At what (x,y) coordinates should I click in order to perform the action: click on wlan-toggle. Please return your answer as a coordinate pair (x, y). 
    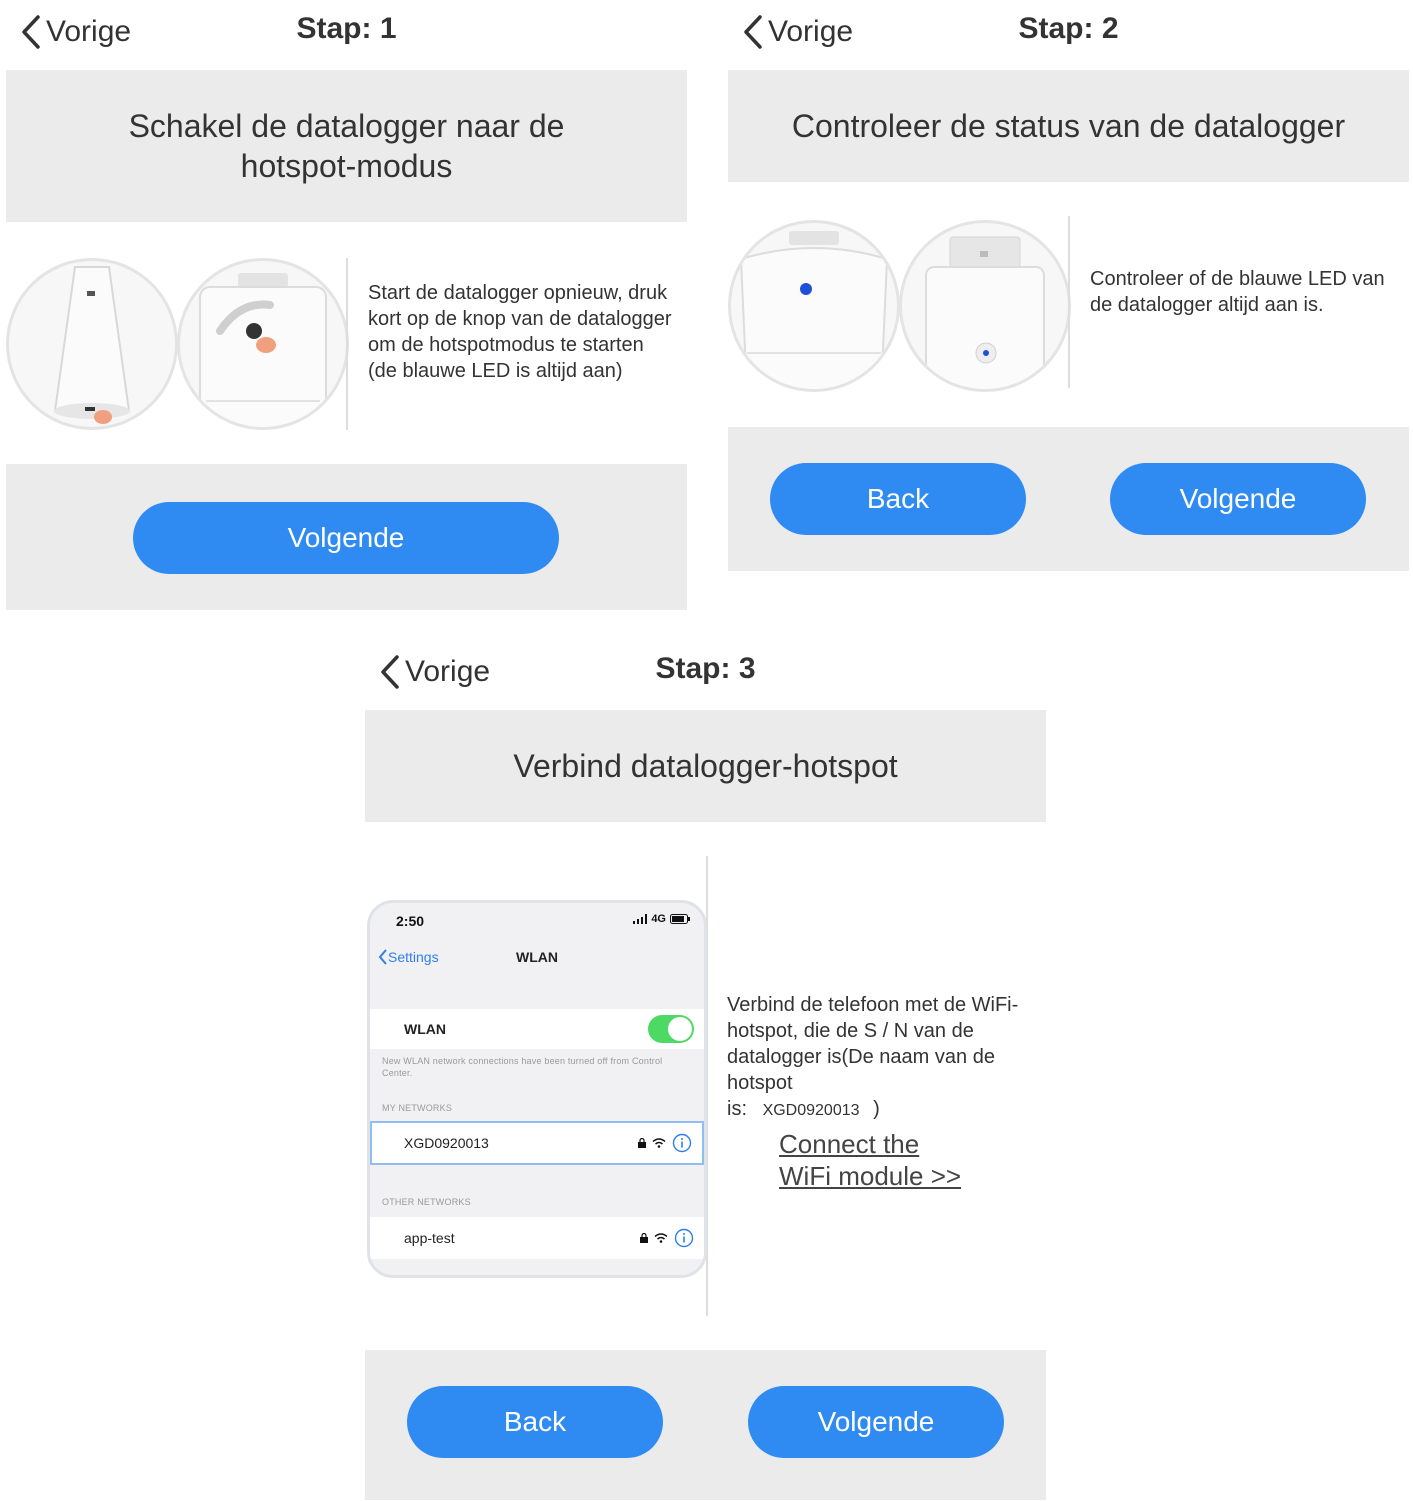
    Looking at the image, I should click on (671, 1029).